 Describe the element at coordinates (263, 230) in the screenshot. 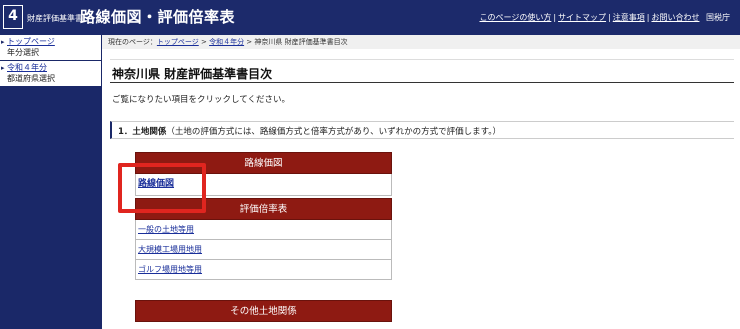

I see `table-row: 一般の土地等用` at that location.